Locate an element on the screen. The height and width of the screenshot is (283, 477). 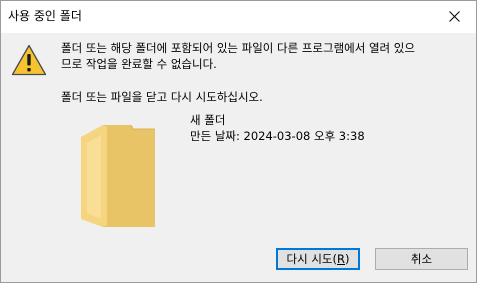
window-title: 사용 중인 폴더 is located at coordinates (45, 16).